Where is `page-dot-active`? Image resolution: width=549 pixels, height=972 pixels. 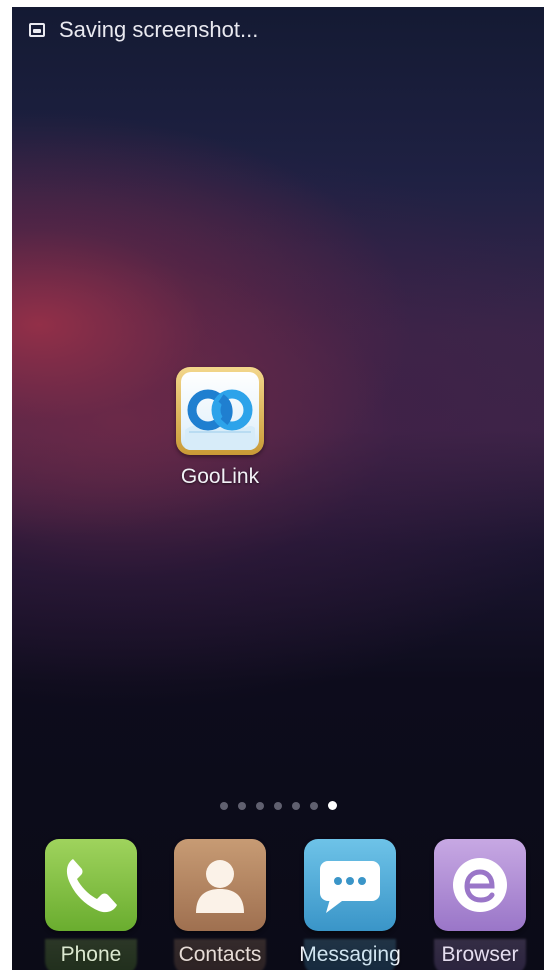
page-dot-active is located at coordinates (332, 805).